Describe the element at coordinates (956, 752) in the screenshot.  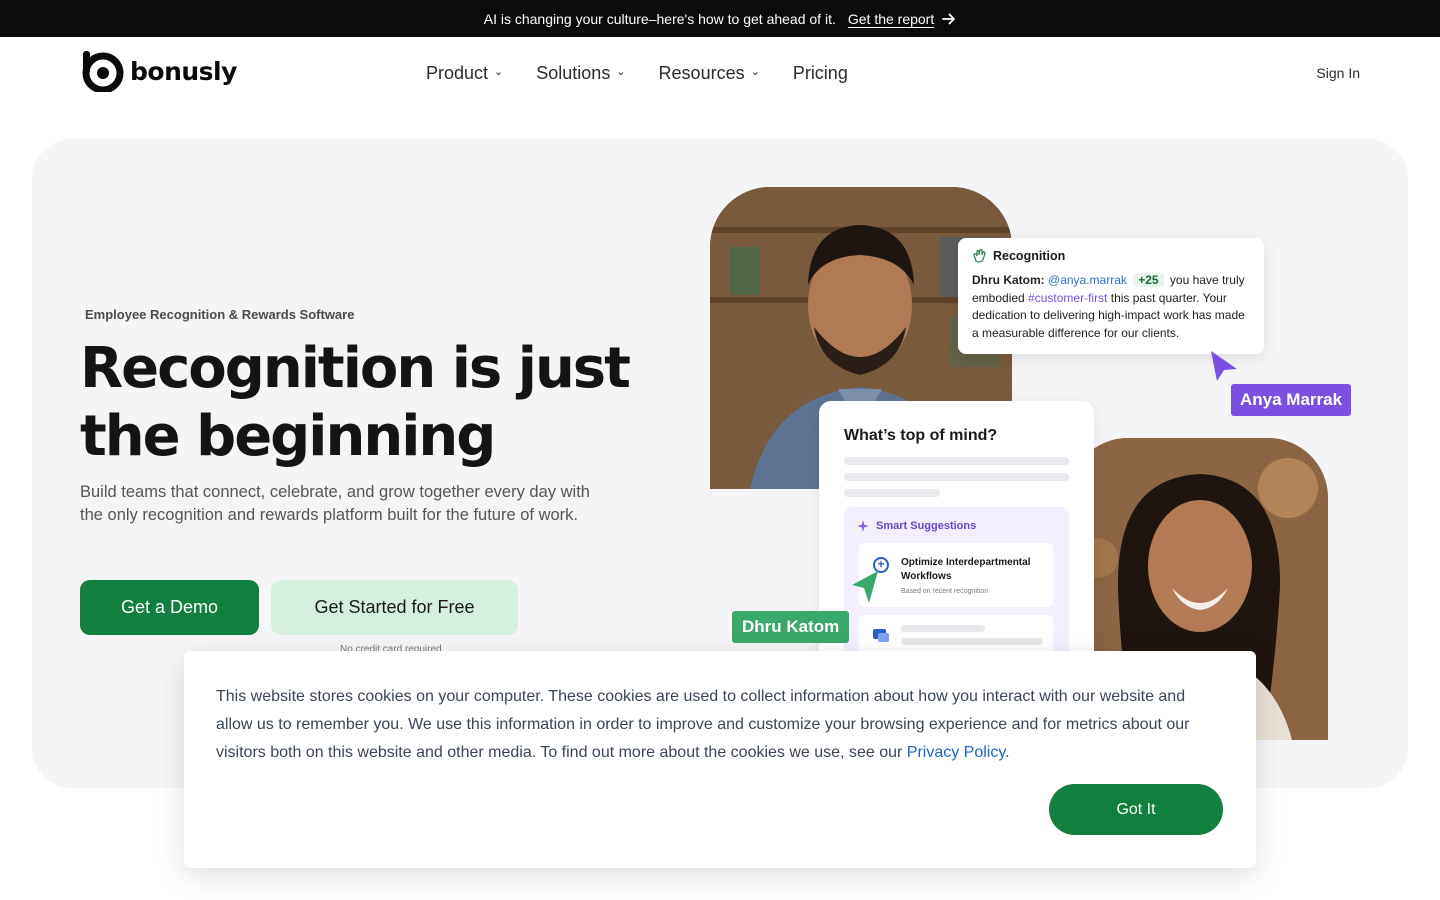
I see `privacy-policy-link: Privacy Policy` at that location.